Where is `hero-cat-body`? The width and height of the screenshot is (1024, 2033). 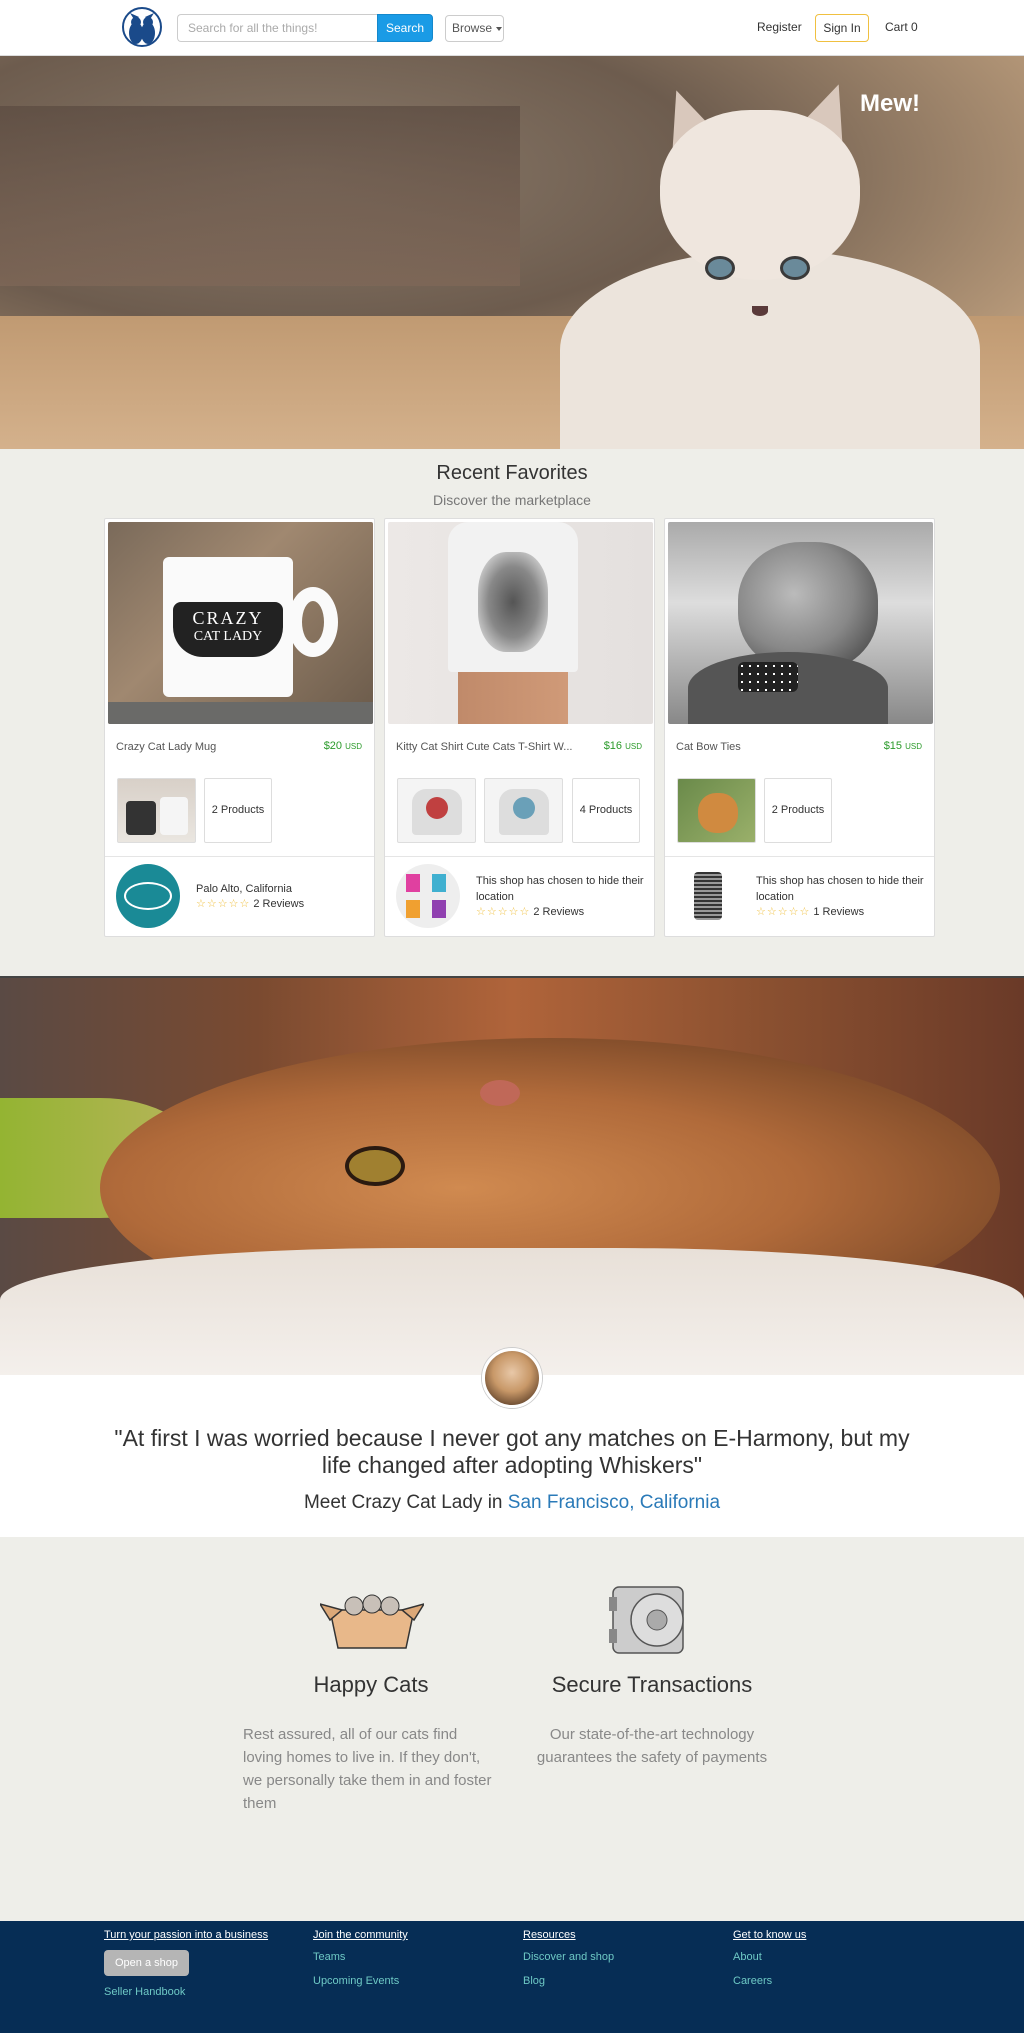
hero-cat-body is located at coordinates (770, 349).